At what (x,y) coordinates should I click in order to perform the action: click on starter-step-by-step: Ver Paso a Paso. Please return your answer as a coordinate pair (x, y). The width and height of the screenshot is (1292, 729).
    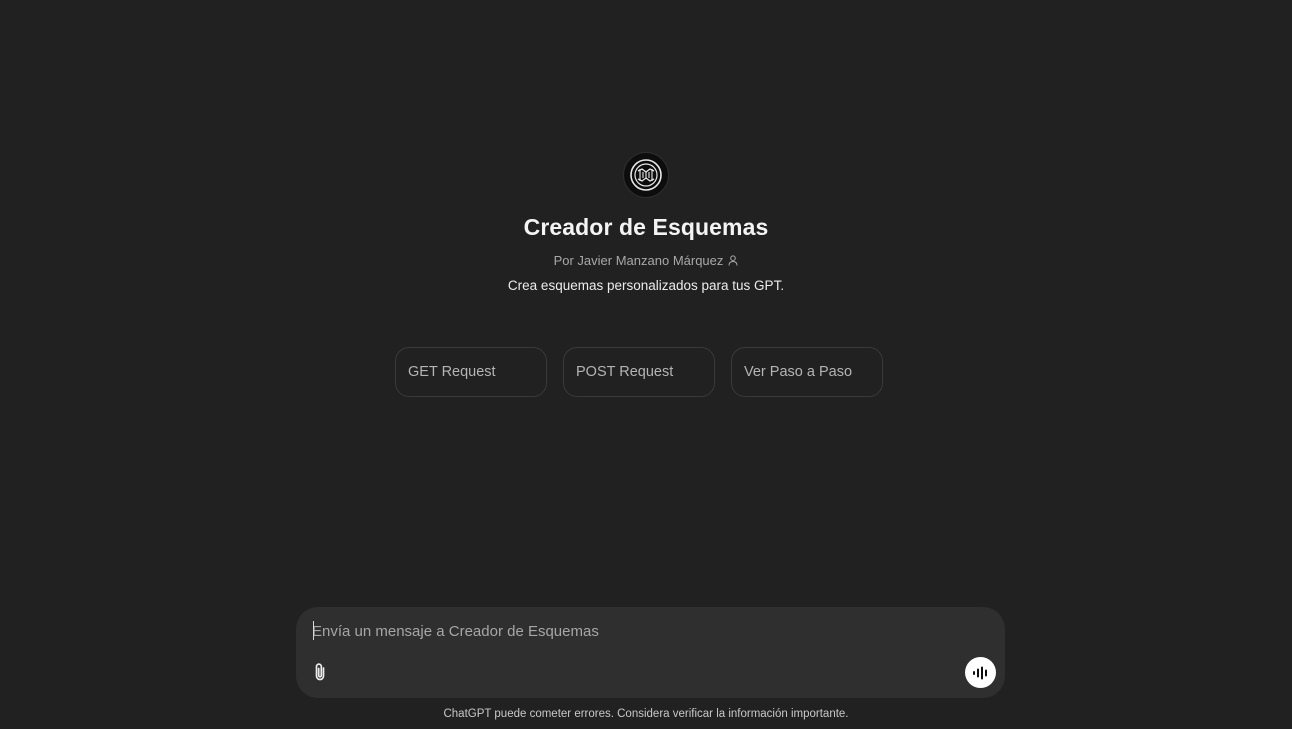
    Looking at the image, I should click on (807, 372).